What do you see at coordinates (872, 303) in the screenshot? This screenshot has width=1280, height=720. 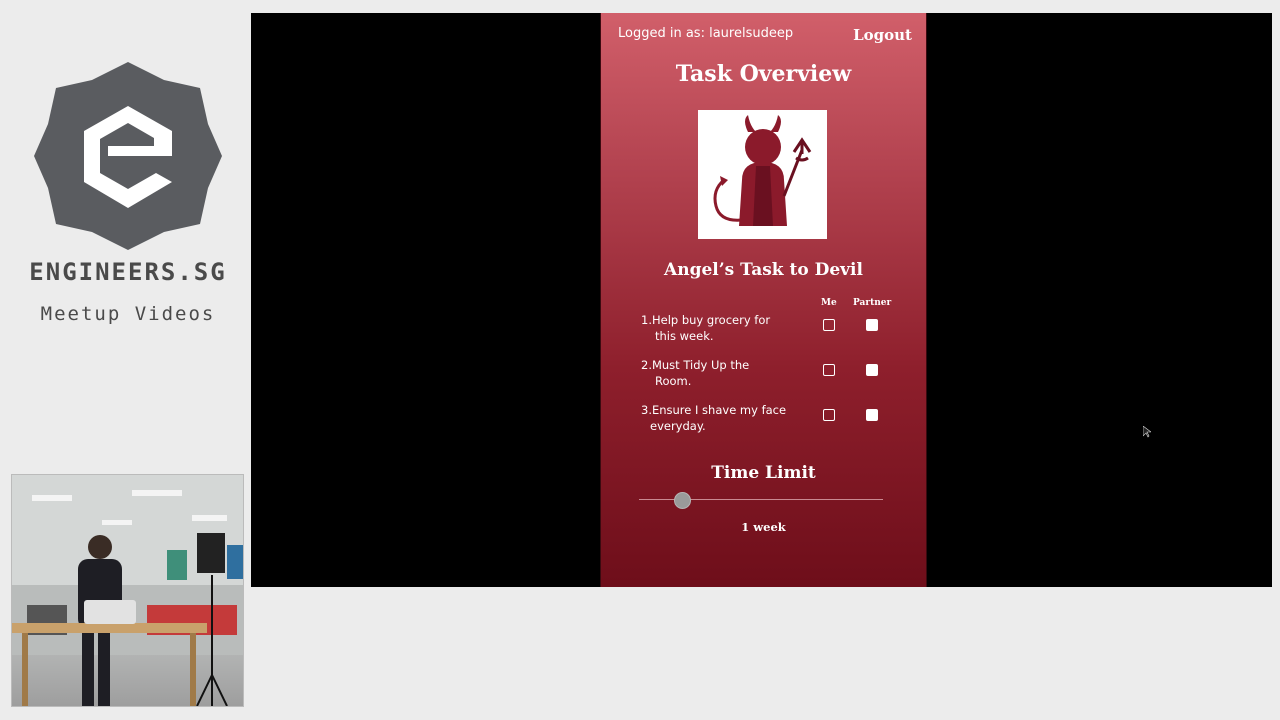 I see `column-header-partner: Partner` at bounding box center [872, 303].